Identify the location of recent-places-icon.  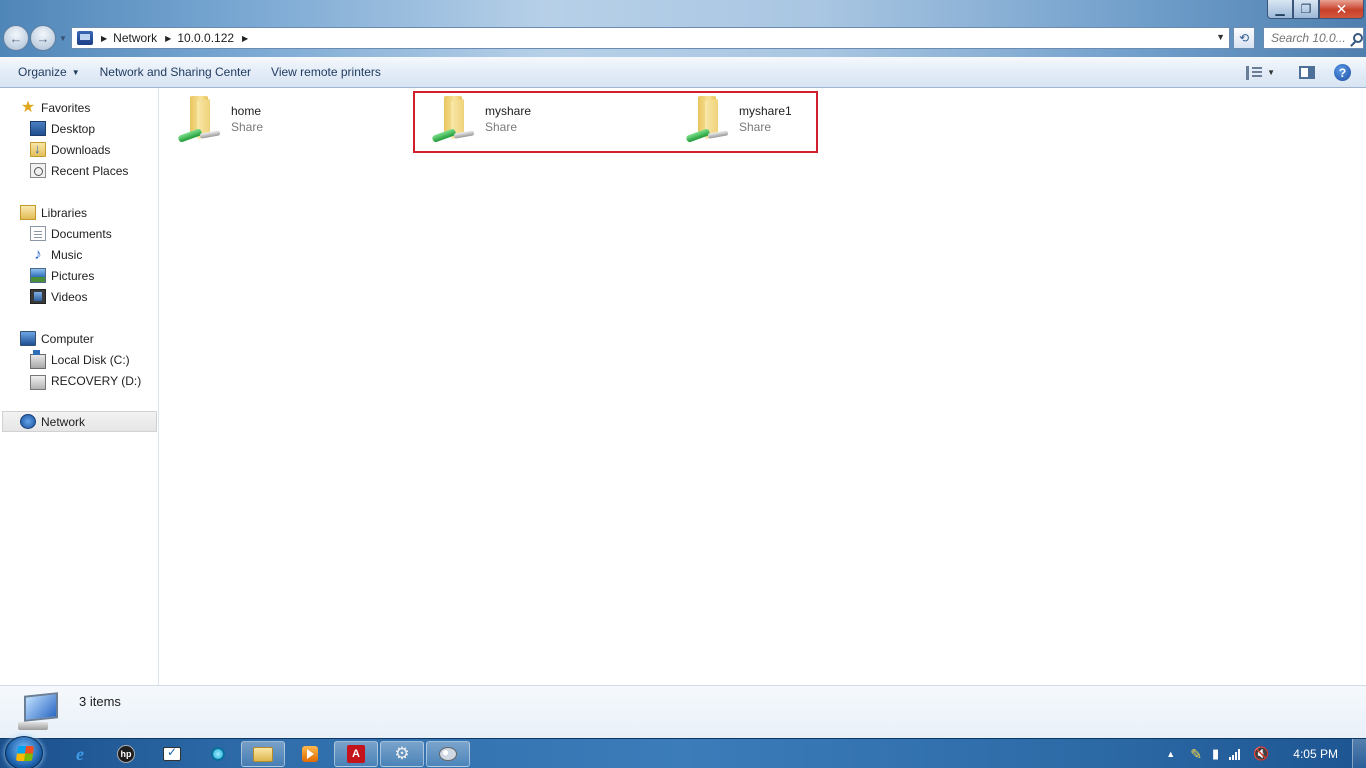
(38, 170).